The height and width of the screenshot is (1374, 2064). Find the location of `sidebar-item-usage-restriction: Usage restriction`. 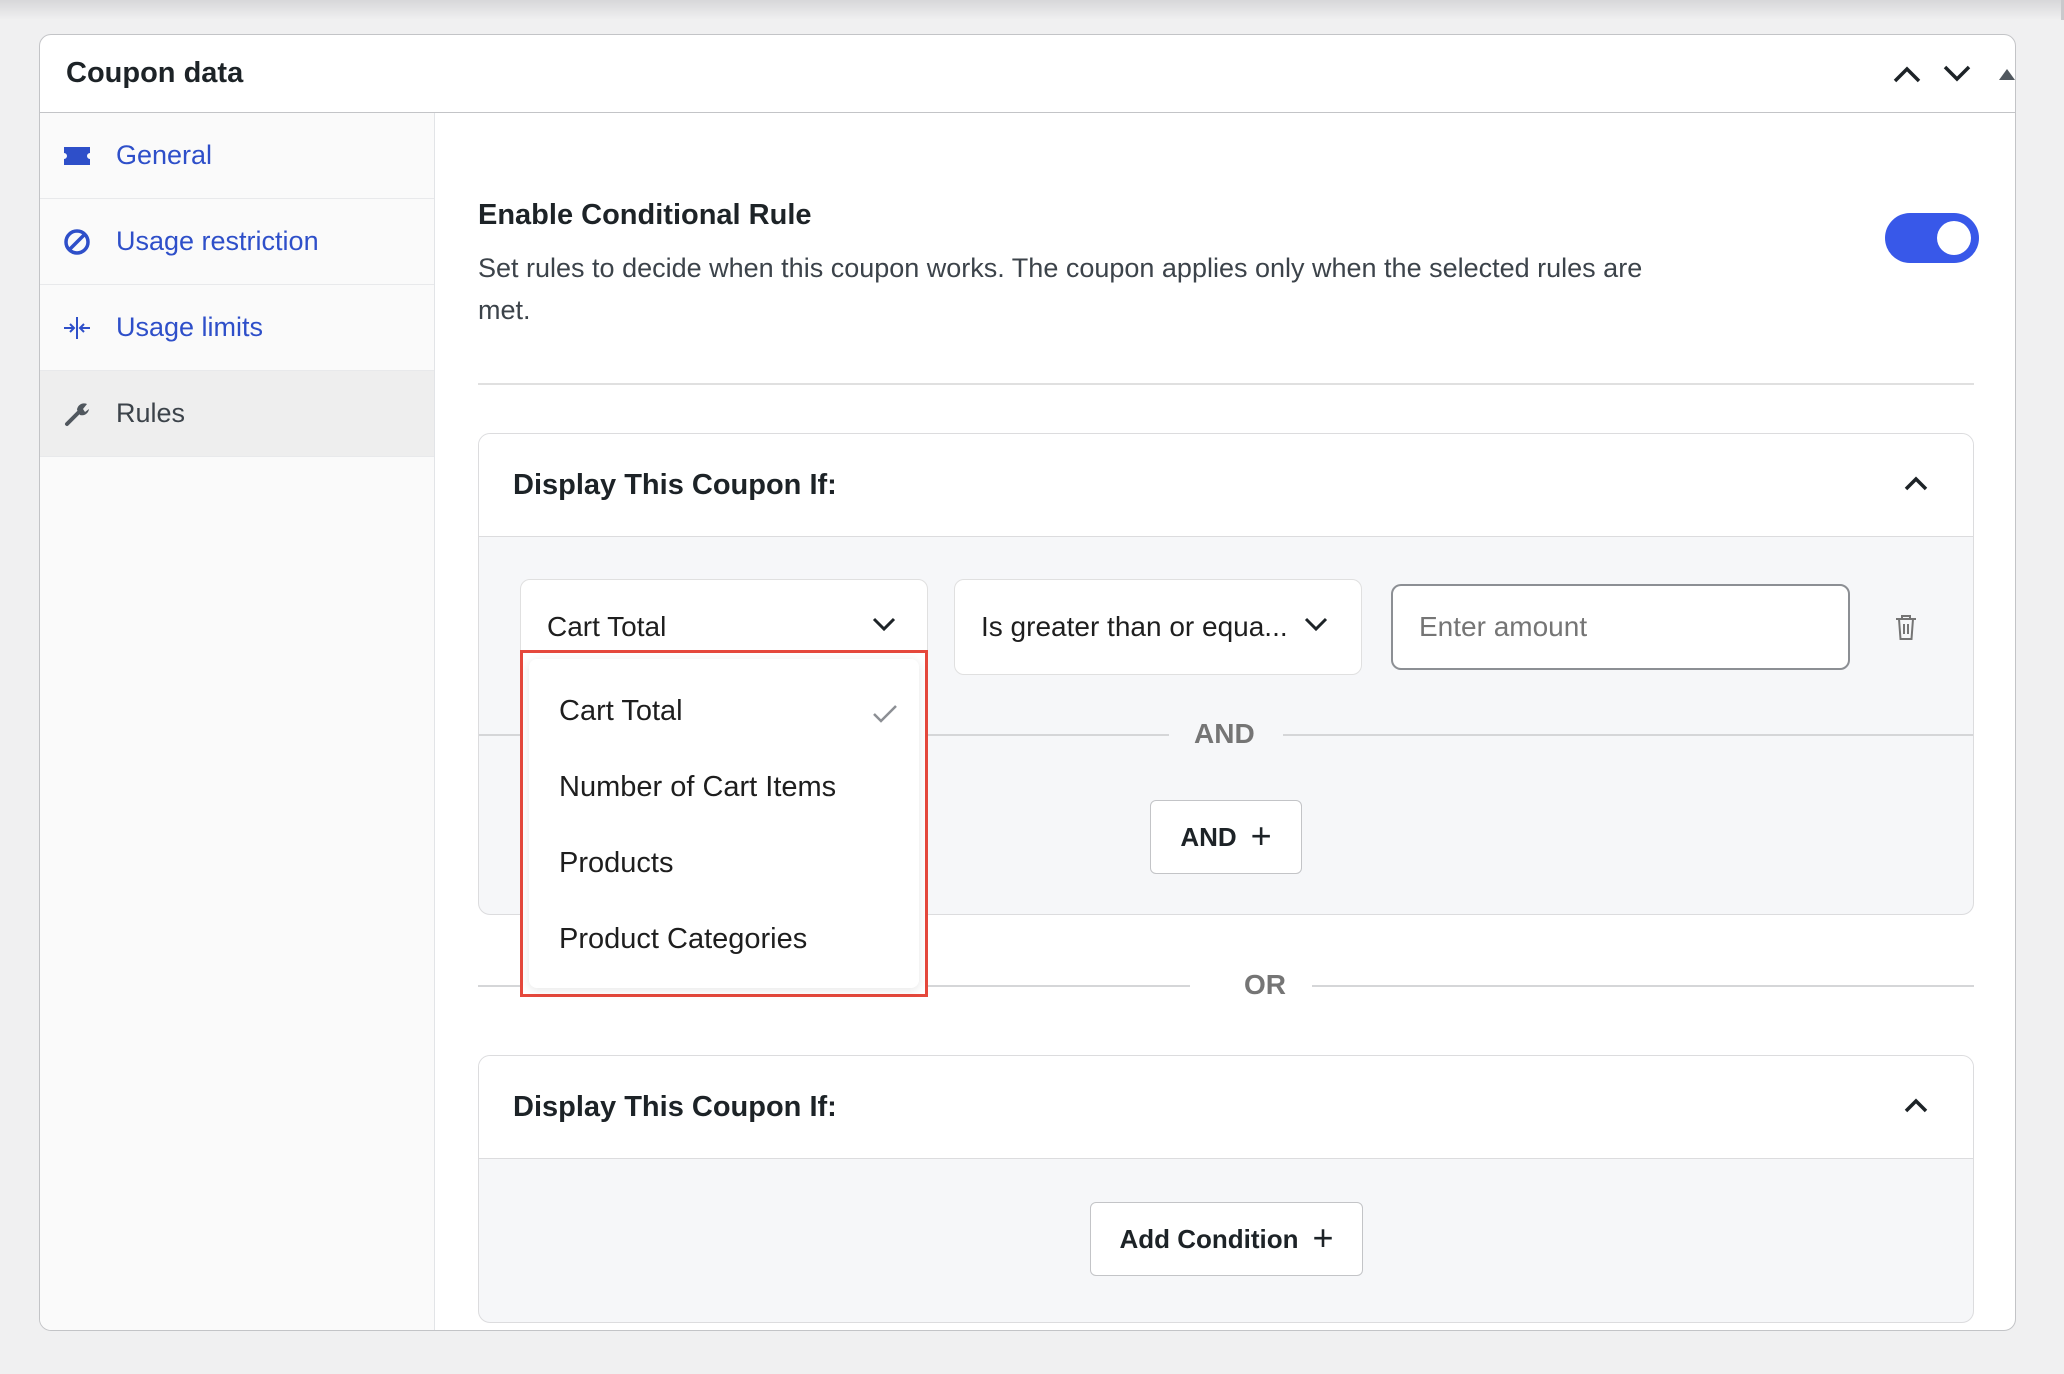

sidebar-item-usage-restriction: Usage restriction is located at coordinates (237, 242).